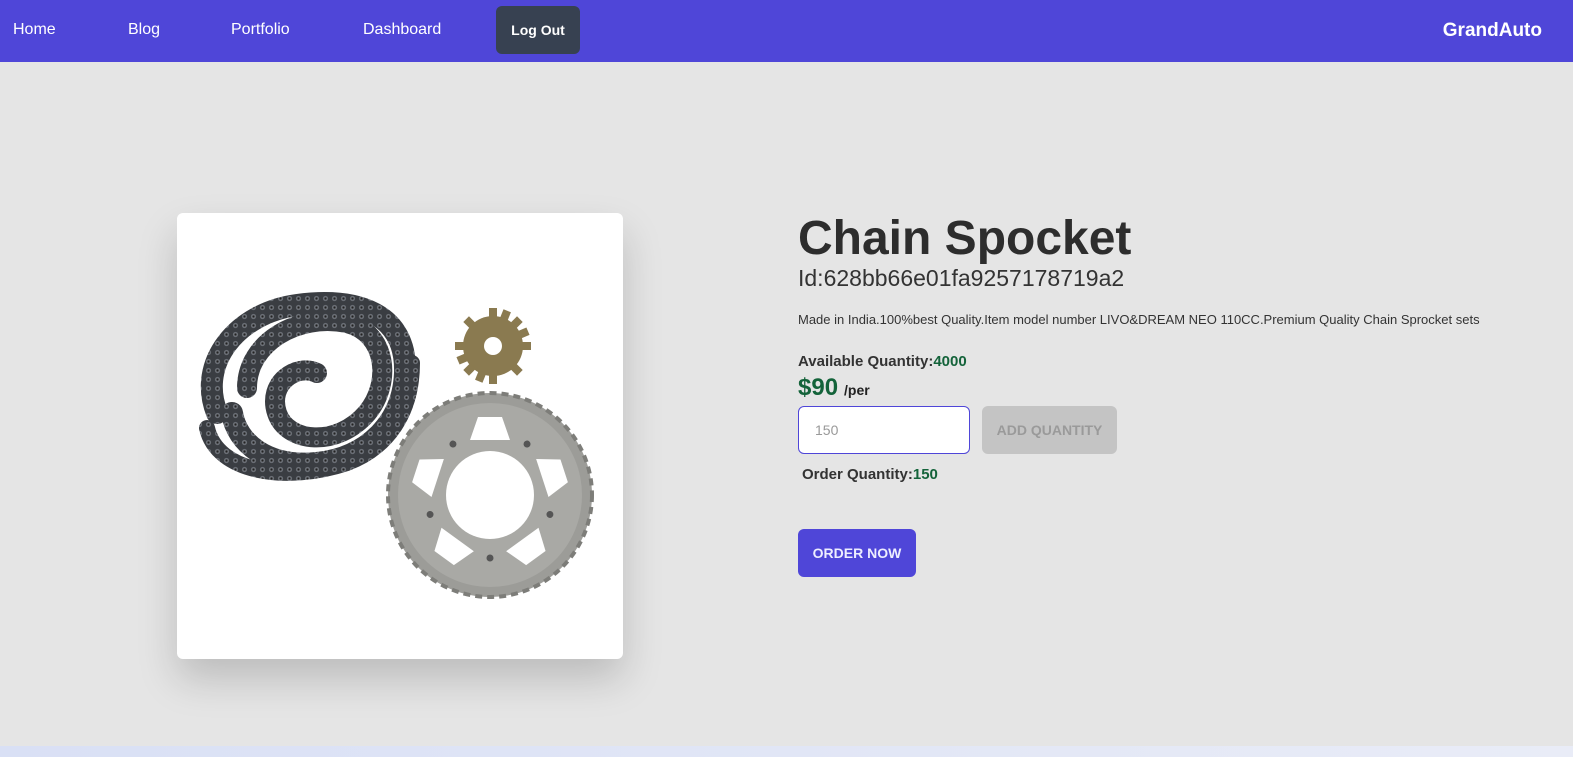  I want to click on order-quantity-value: 150, so click(925, 474).